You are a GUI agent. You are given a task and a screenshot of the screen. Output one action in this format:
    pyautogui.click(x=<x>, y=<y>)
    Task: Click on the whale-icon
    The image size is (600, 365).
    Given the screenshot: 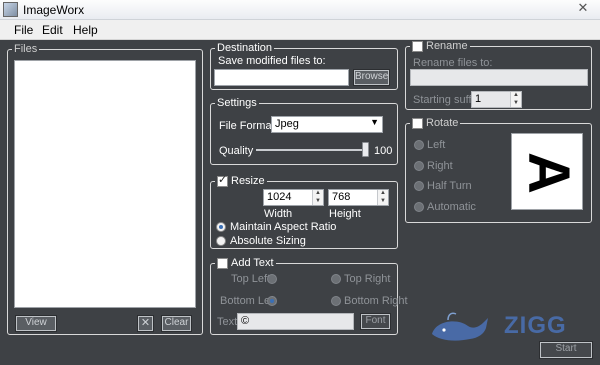 What is the action you would take?
    pyautogui.click(x=460, y=326)
    